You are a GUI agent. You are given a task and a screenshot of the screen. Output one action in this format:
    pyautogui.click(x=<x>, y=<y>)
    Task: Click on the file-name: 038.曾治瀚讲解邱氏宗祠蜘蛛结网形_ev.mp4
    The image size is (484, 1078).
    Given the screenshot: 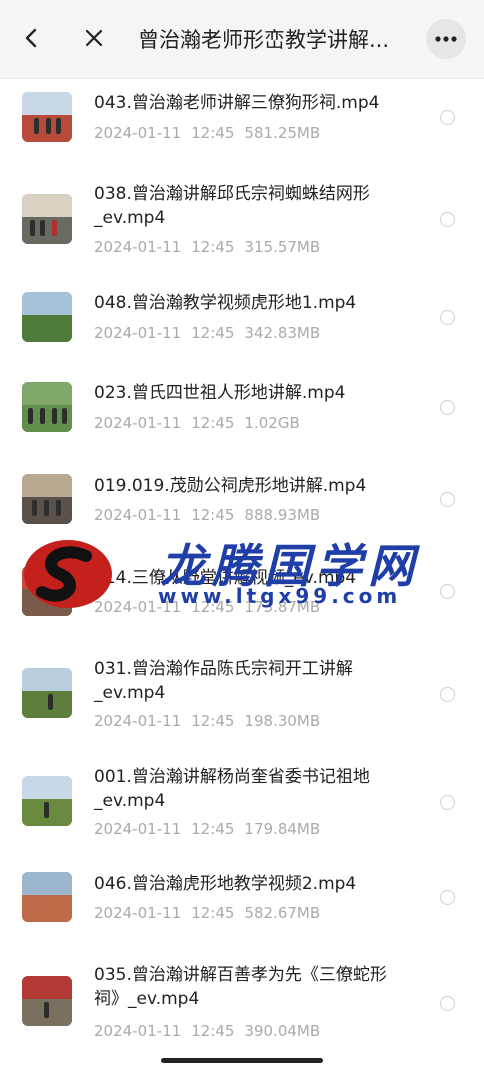 What is the action you would take?
    pyautogui.click(x=232, y=206)
    